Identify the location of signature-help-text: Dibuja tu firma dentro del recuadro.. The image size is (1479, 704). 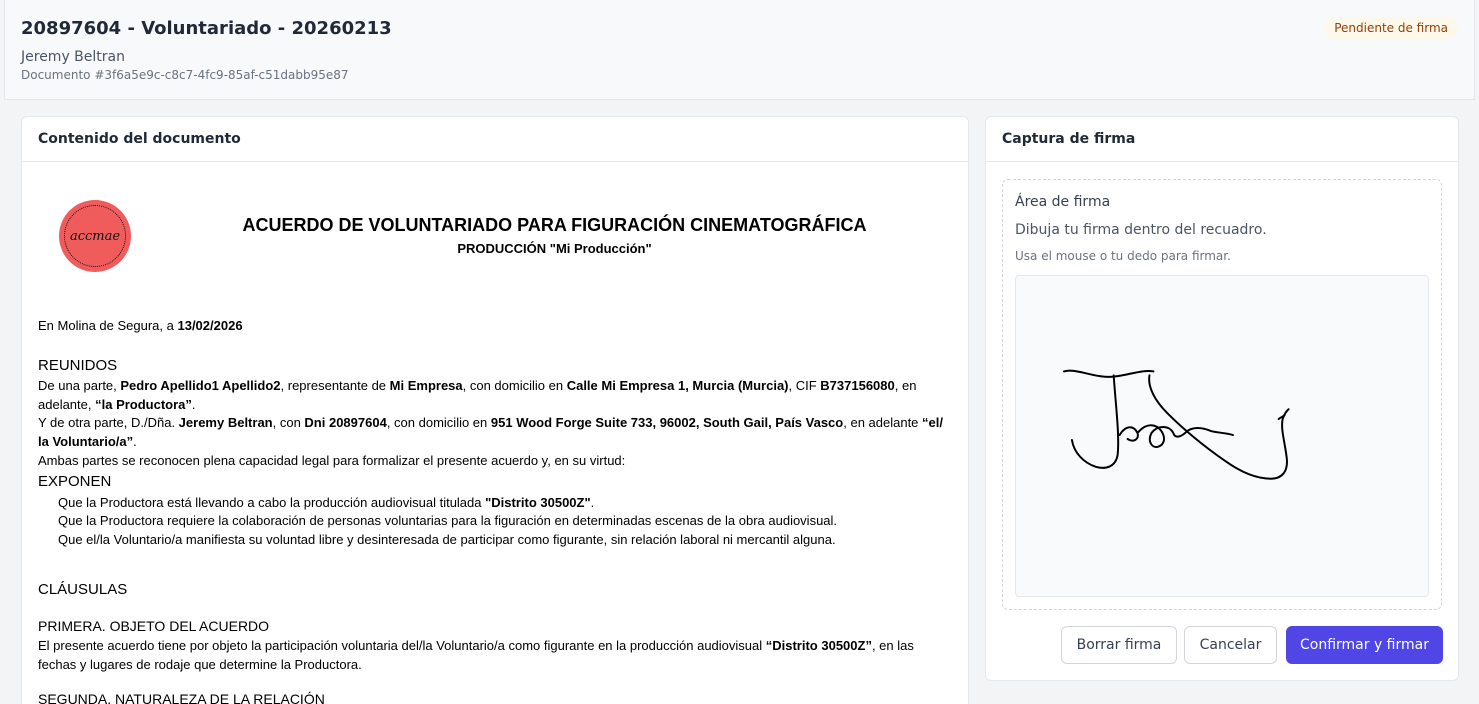
(1141, 230).